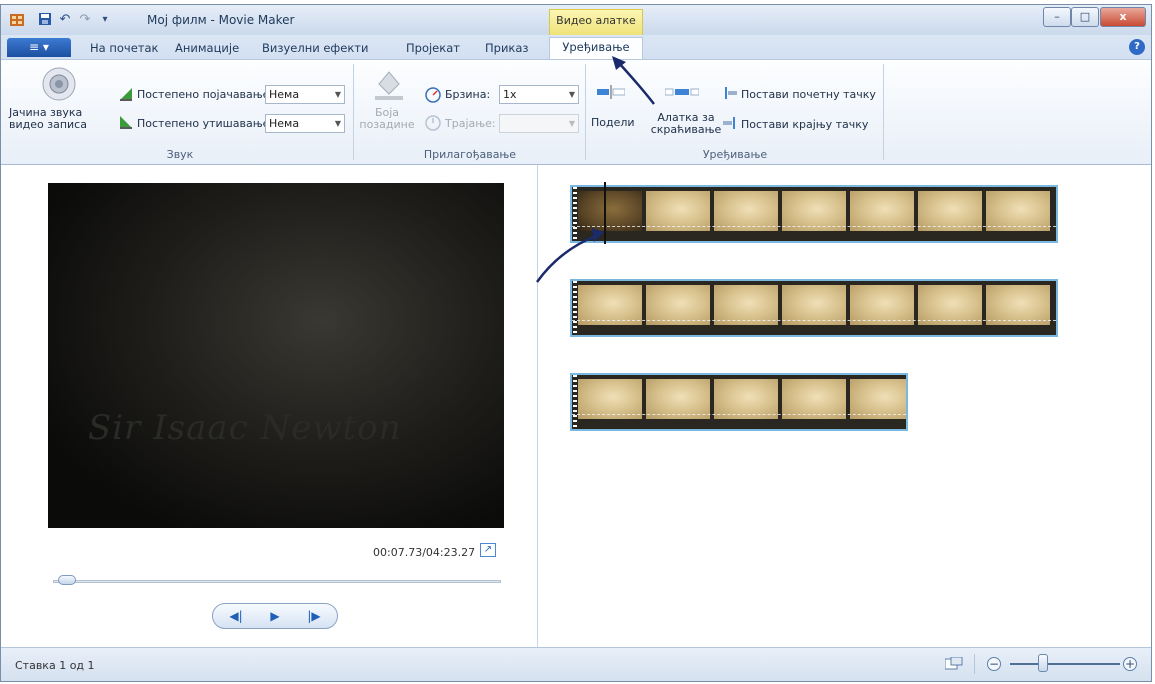 This screenshot has height=684, width=1155. Describe the element at coordinates (566, 258) in the screenshot. I see `annotation-arrow-to-playhead` at that location.